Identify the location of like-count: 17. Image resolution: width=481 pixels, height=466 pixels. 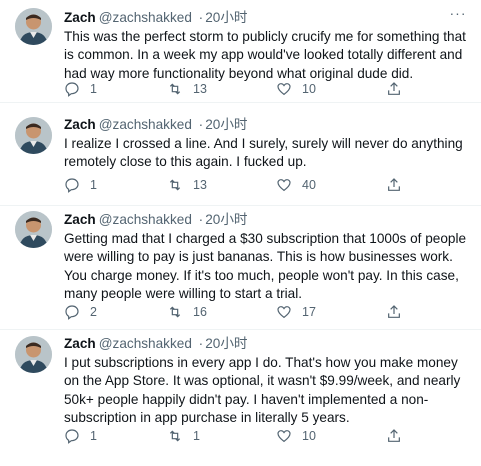
(309, 312).